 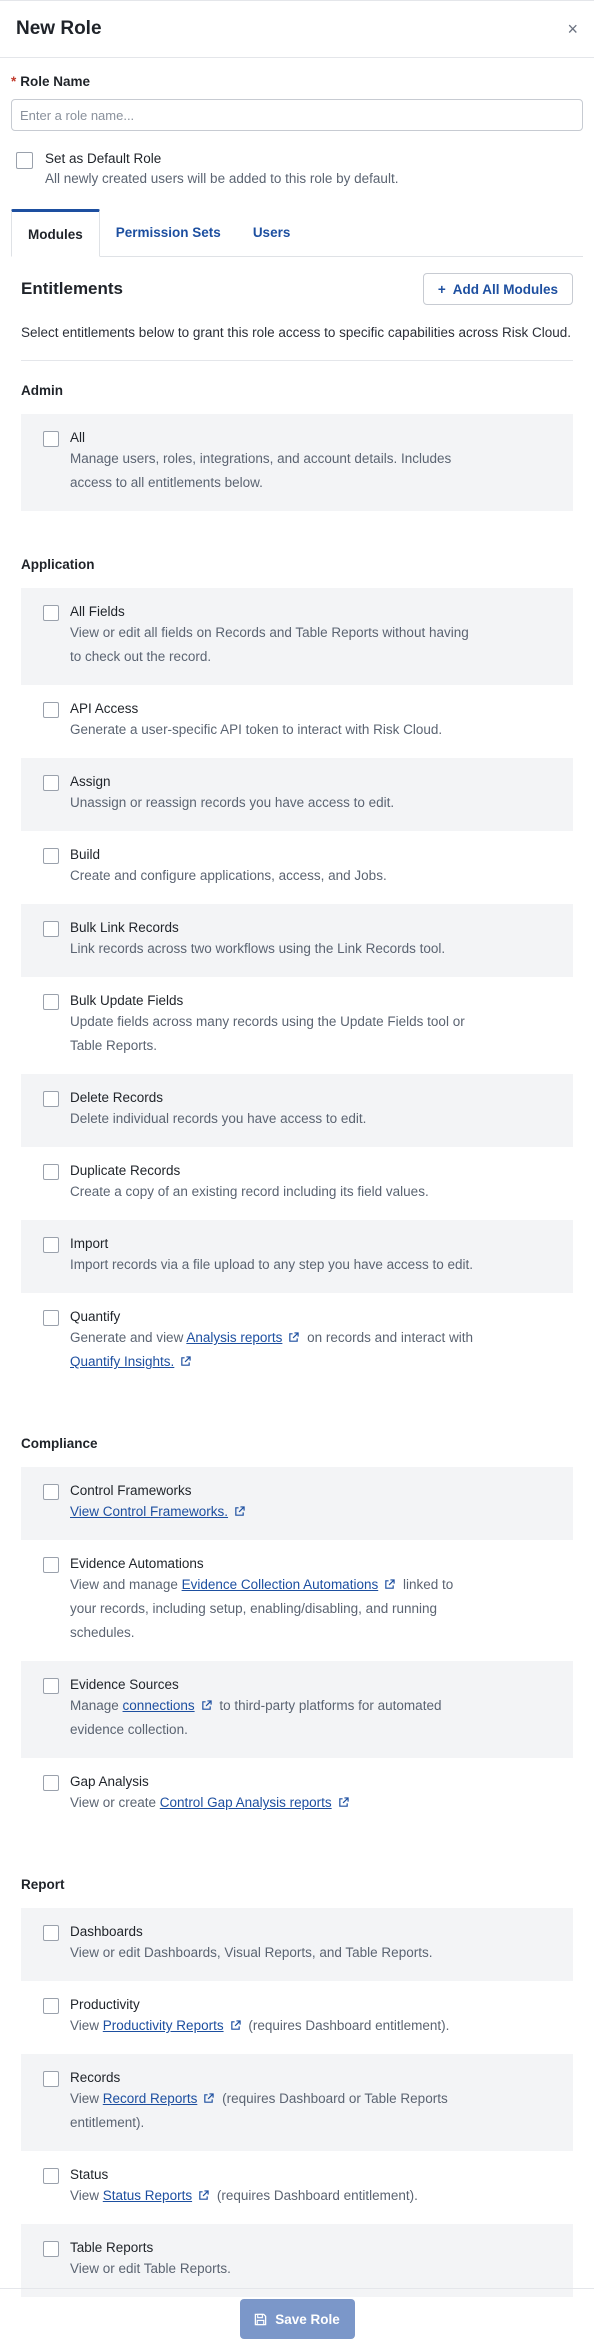 I want to click on entitlement-title: Bulk Update Fields, so click(x=127, y=1000).